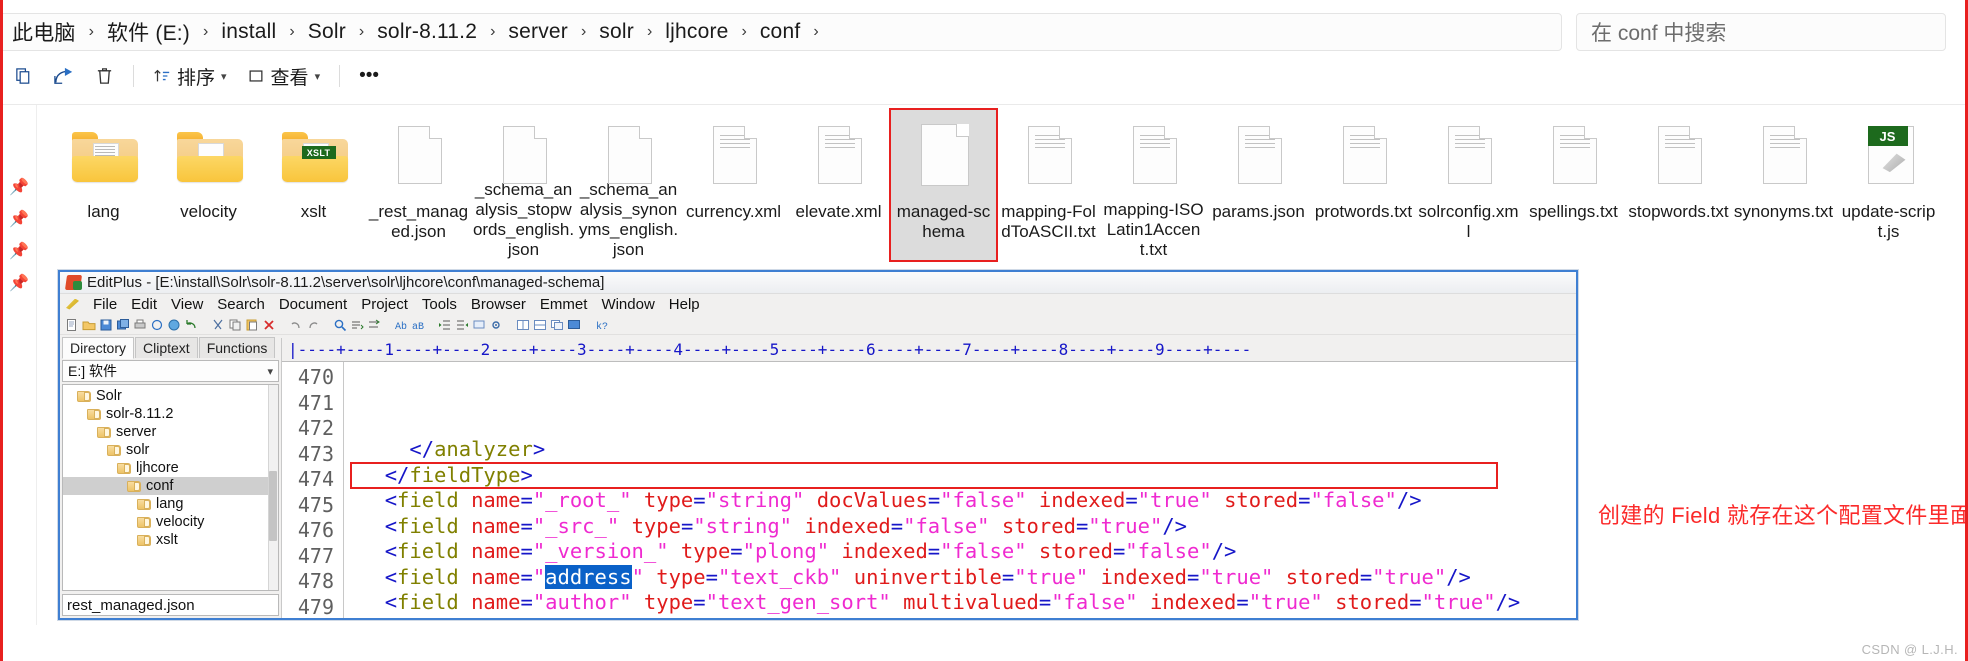 The image size is (1968, 661). What do you see at coordinates (191, 325) in the screenshot?
I see `undo-icon` at bounding box center [191, 325].